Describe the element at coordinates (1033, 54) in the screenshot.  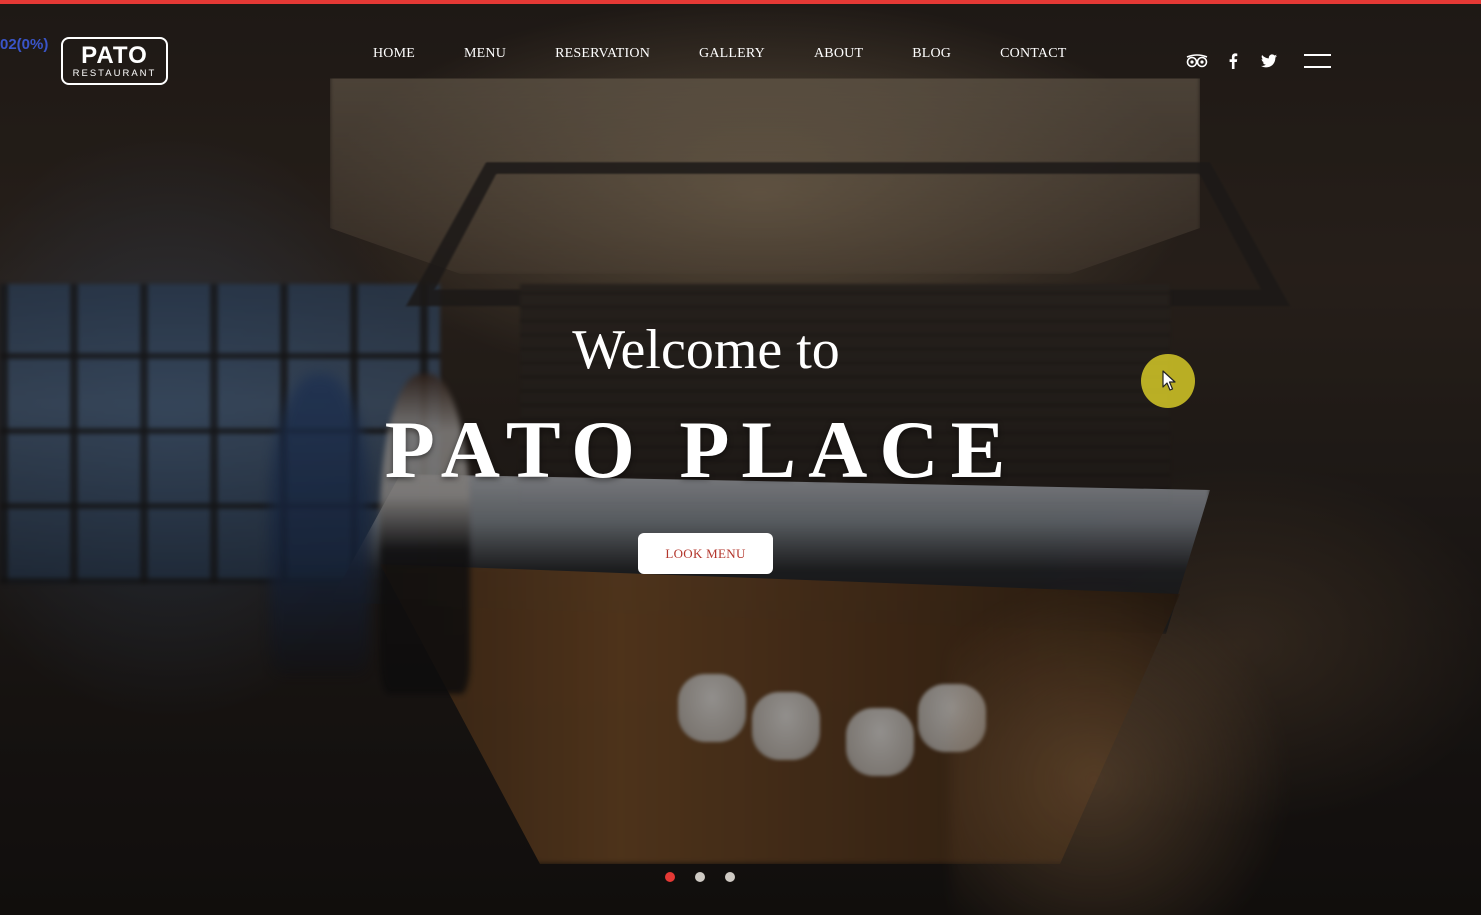
I see `nav-item-contact: CONTACT` at that location.